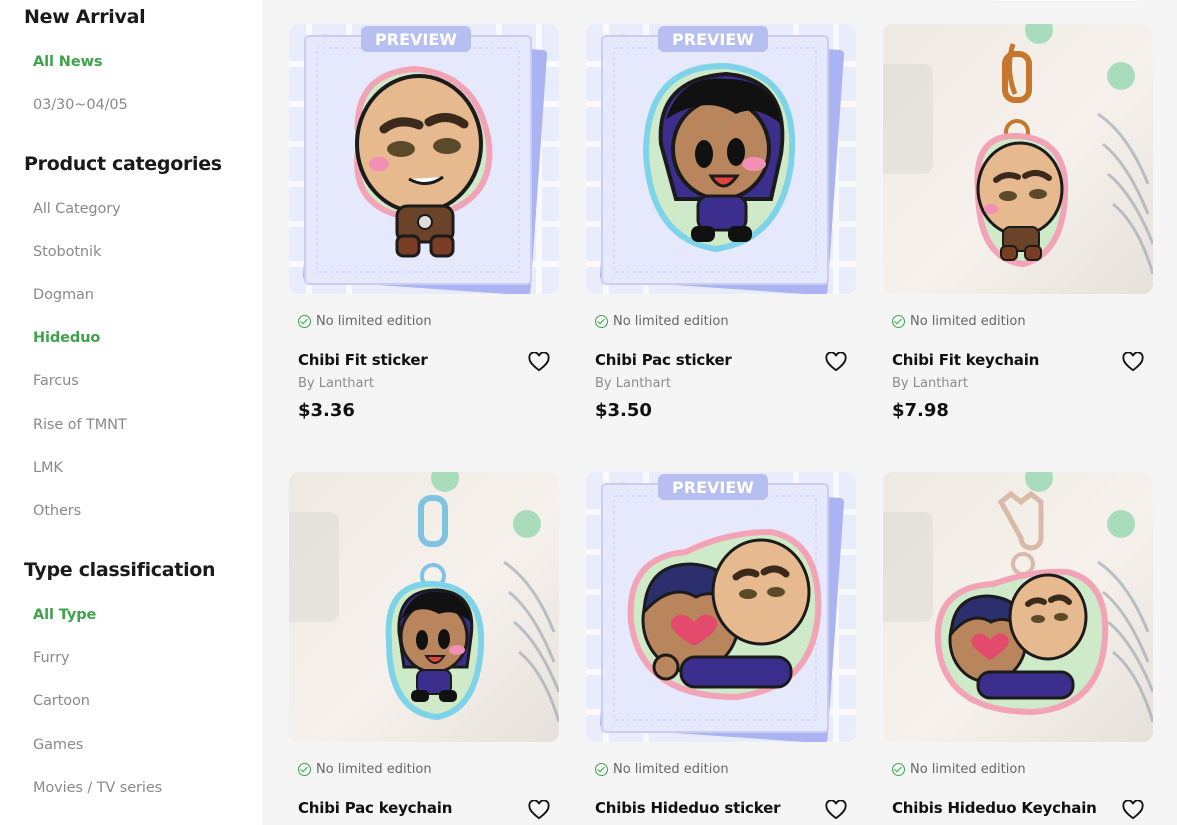 Image resolution: width=1177 pixels, height=825 pixels. Describe the element at coordinates (56, 381) in the screenshot. I see `category-farcus: Farcus` at that location.